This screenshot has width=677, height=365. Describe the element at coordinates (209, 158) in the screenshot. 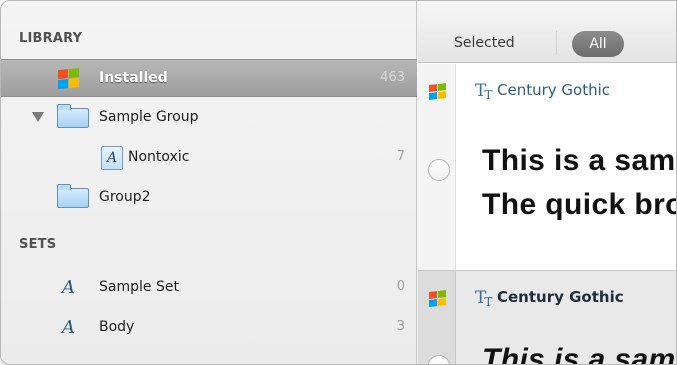

I see `sidebar-item-nontoxic: A Nontoxic 7` at that location.